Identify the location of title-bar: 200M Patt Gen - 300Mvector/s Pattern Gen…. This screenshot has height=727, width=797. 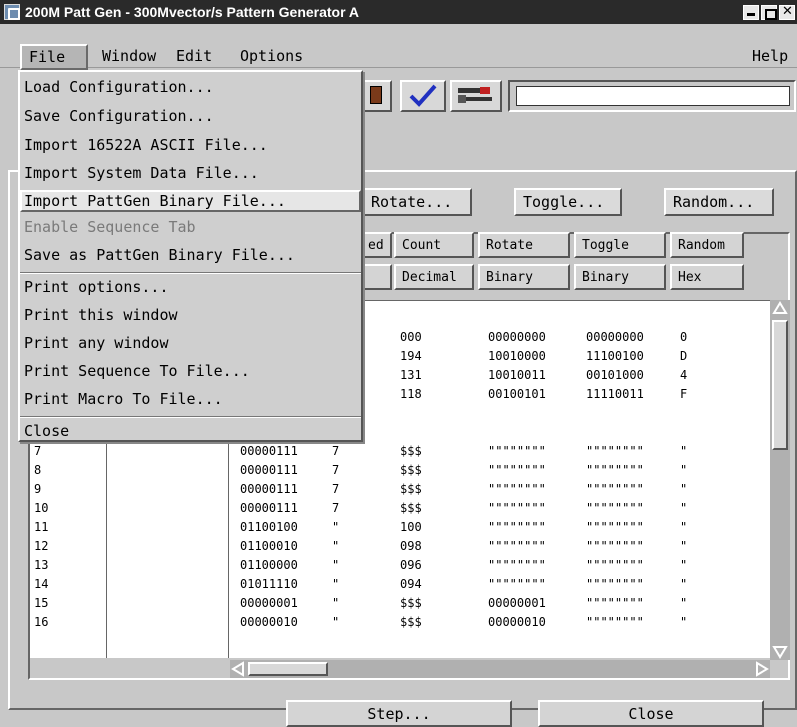
(398, 12).